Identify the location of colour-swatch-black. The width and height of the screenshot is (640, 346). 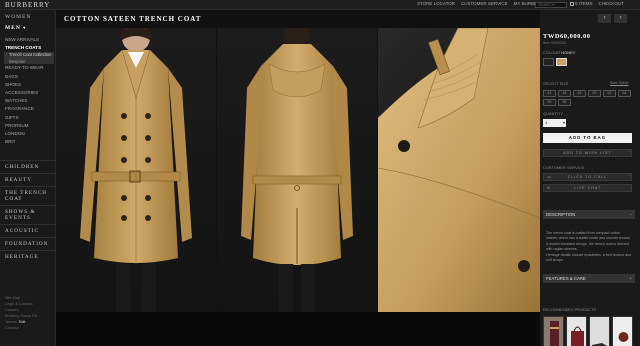
(548, 62).